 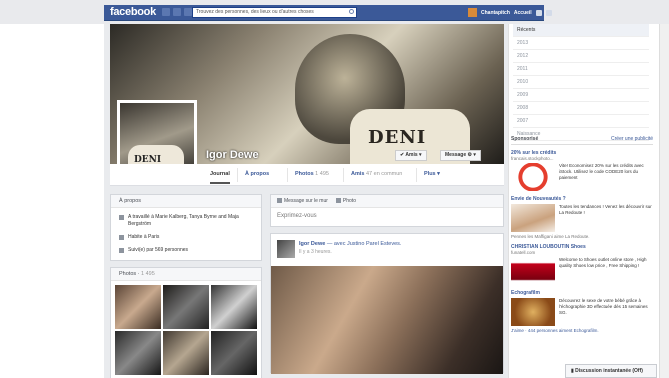 I want to click on composer-tab-photo: Photo, so click(x=345, y=201).